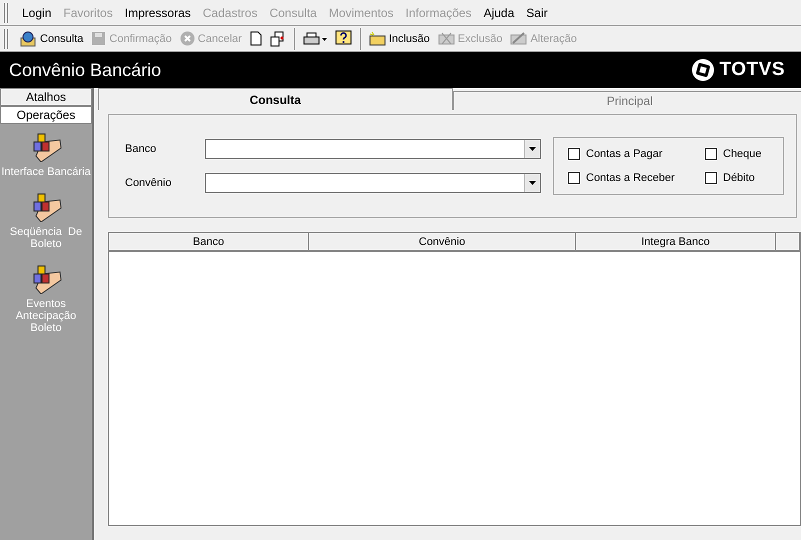 Image resolution: width=801 pixels, height=540 pixels. Describe the element at coordinates (52, 39) in the screenshot. I see `toolbar-button: Consulta` at that location.